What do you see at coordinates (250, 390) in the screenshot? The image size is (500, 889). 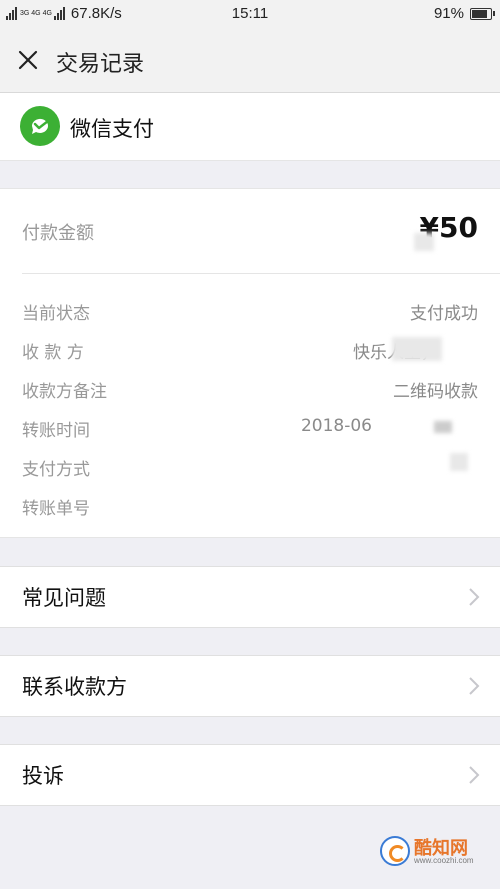 I see `detail-row-note: 收款方备注 二维码收款` at bounding box center [250, 390].